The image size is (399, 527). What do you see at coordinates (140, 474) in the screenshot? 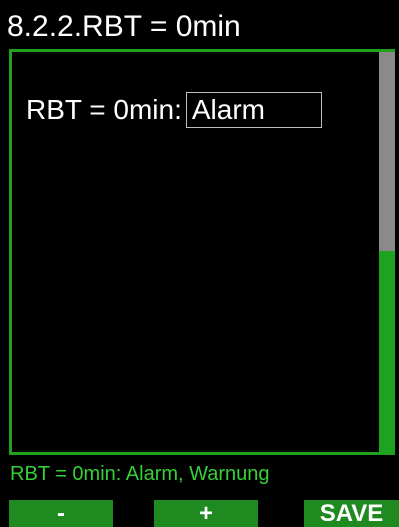
I see `status-text: RBT = 0min: Alarm, Warnung` at bounding box center [140, 474].